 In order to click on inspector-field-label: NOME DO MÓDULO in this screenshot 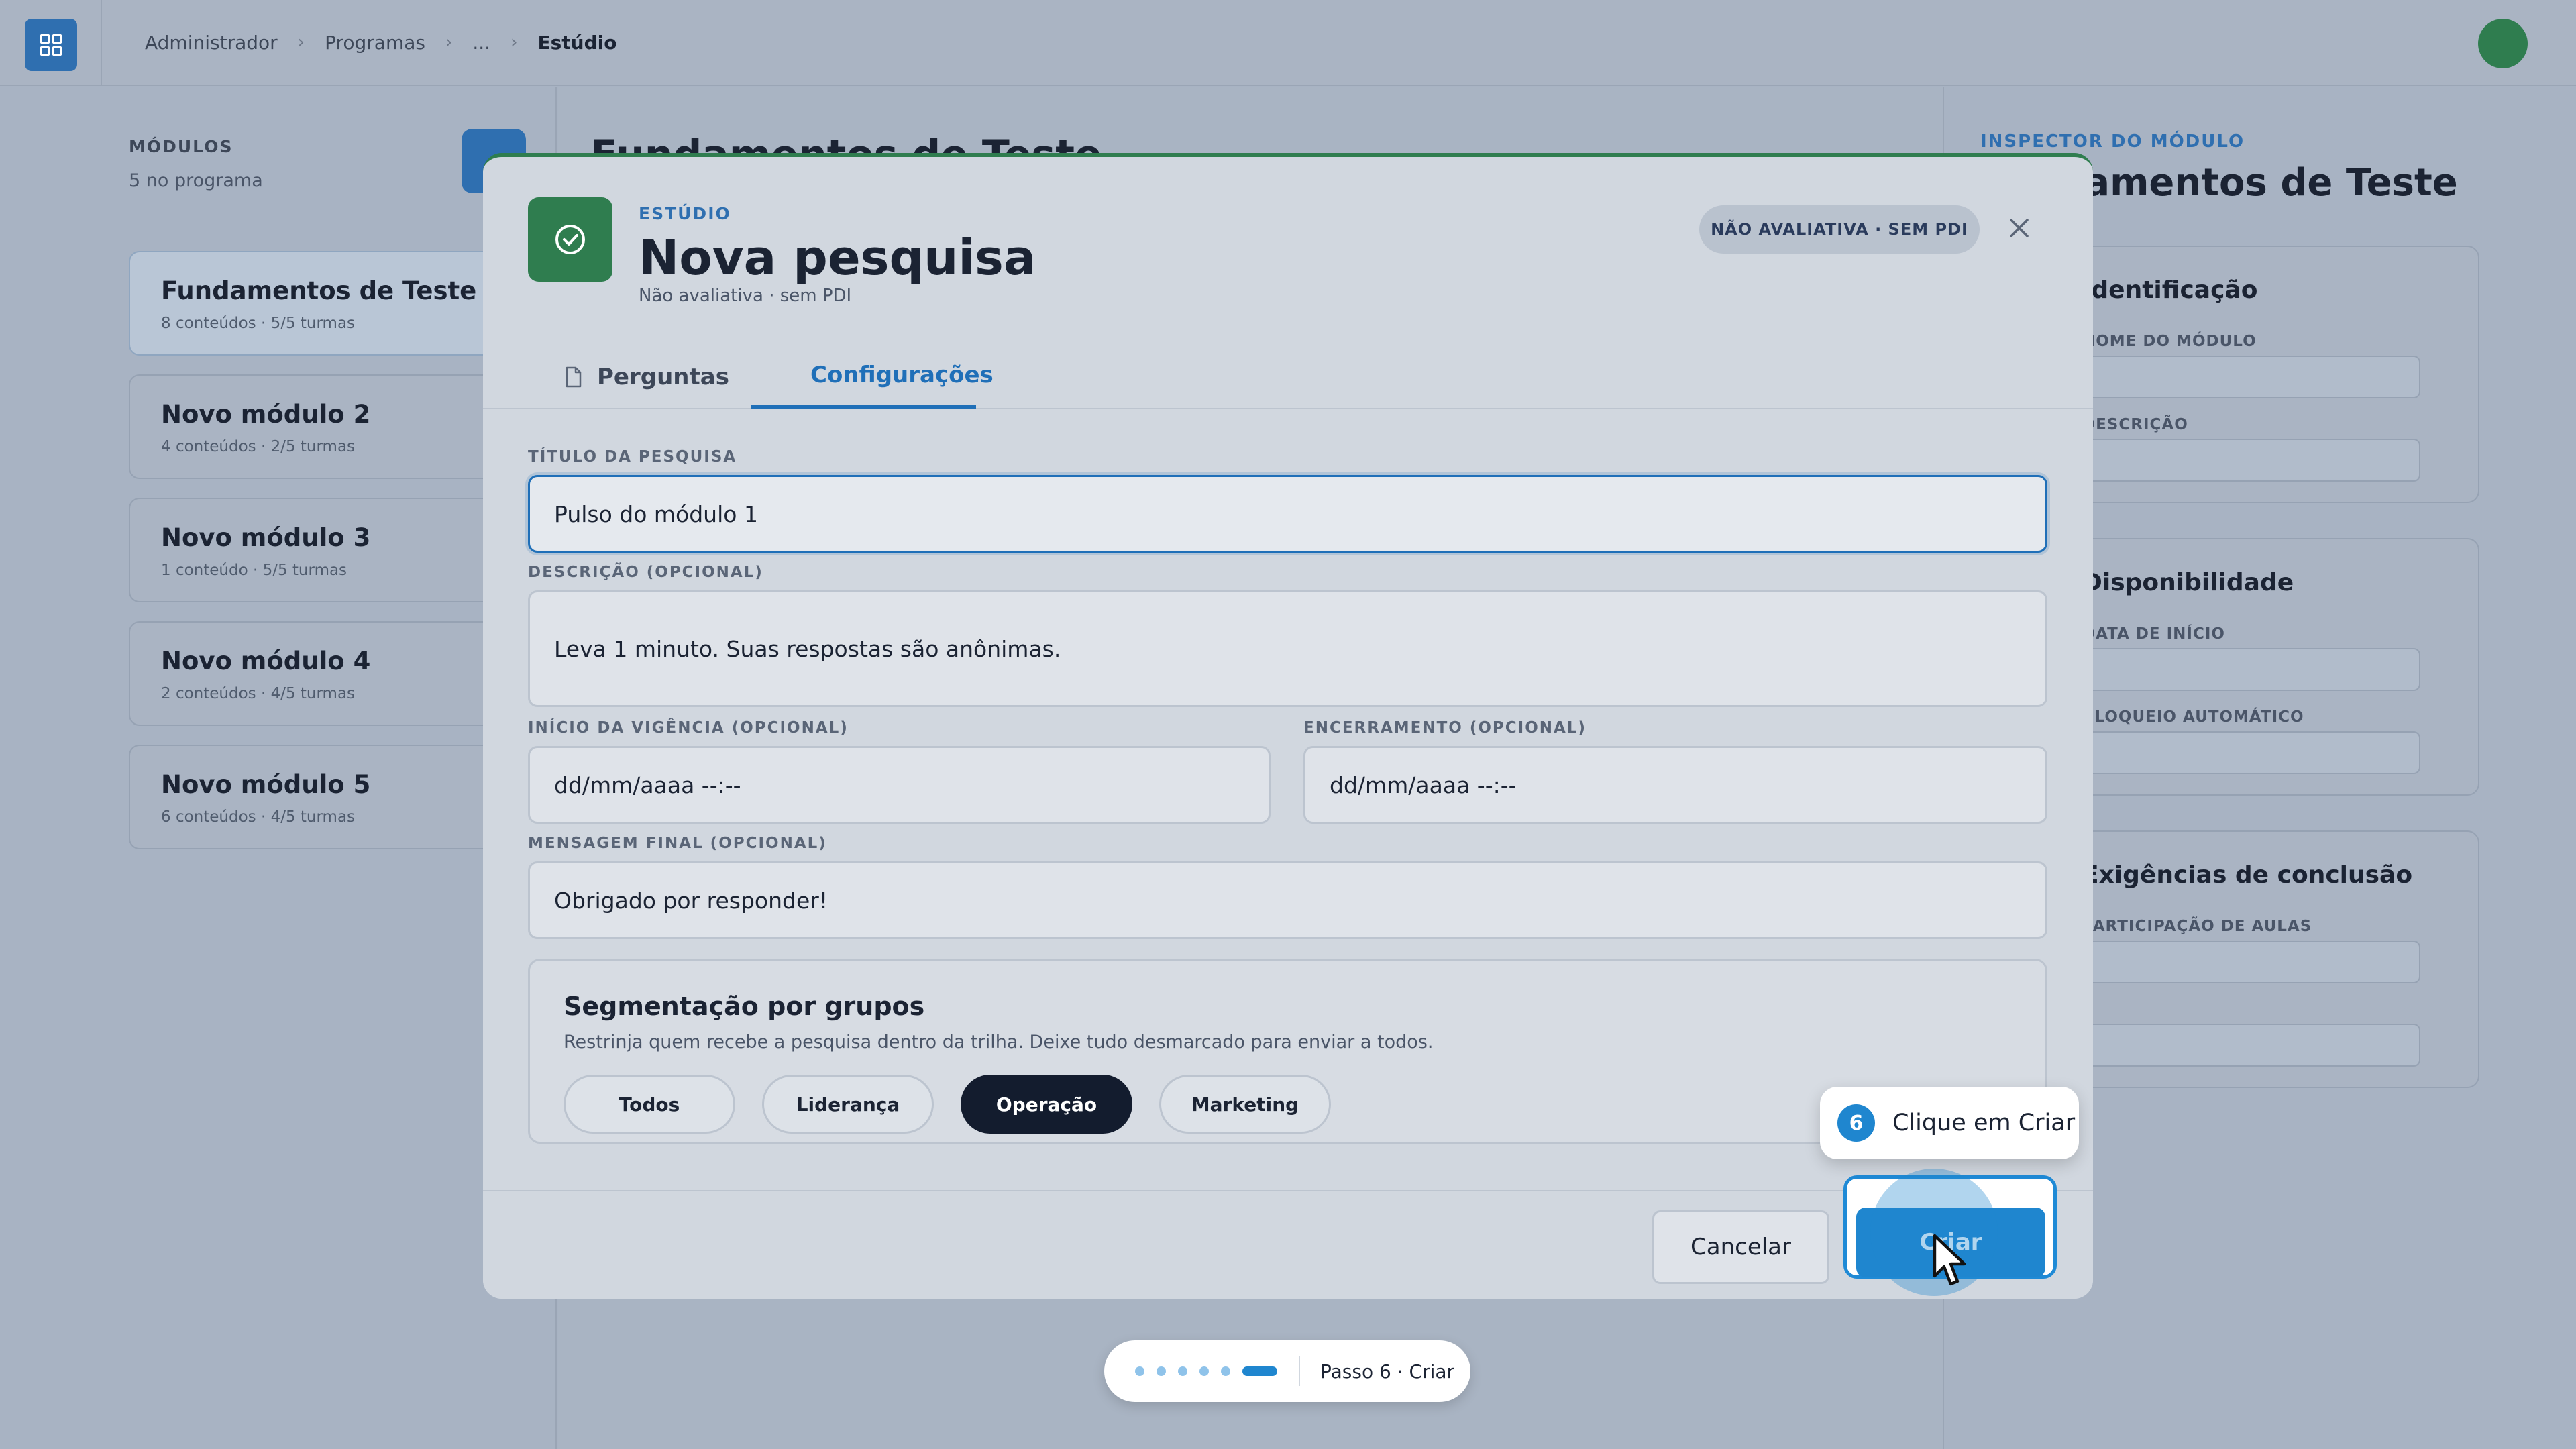, I will do `click(2169, 341)`.